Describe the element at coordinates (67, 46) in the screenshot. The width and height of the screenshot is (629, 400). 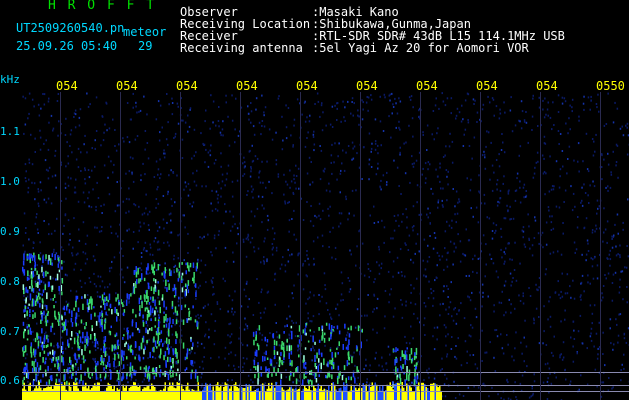
I see `datetime-label: 25.09.26 05:40` at that location.